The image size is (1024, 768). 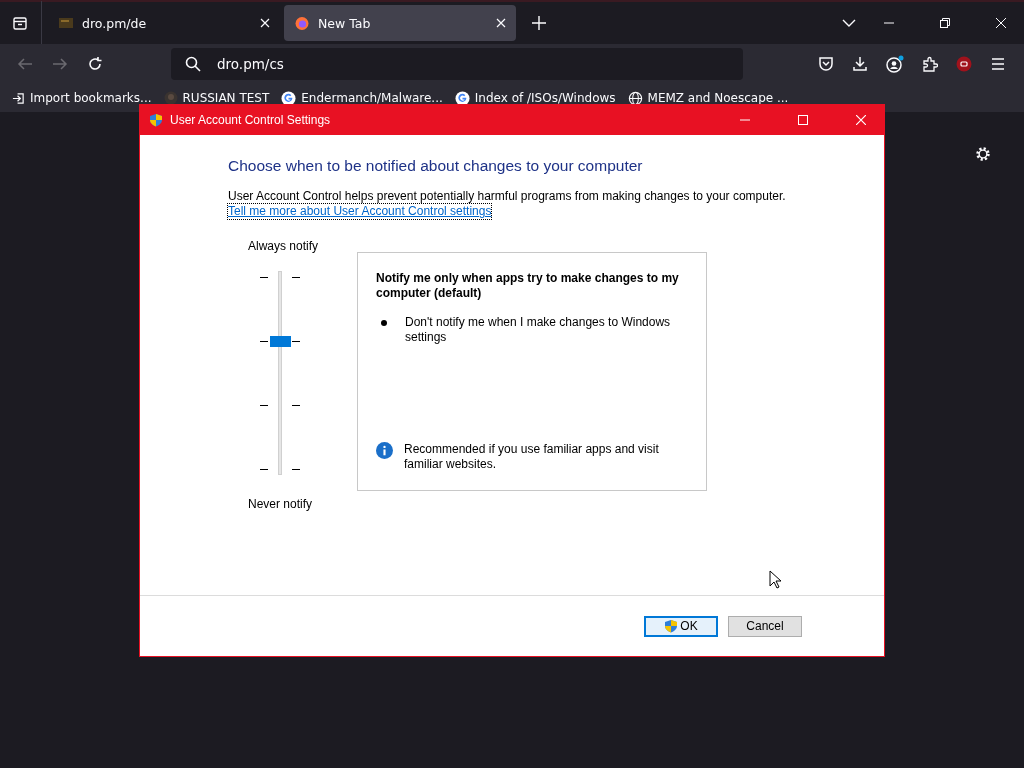 What do you see at coordinates (436, 166) in the screenshot?
I see `dialog-heading: Choose when to be notified about changes to your computer` at bounding box center [436, 166].